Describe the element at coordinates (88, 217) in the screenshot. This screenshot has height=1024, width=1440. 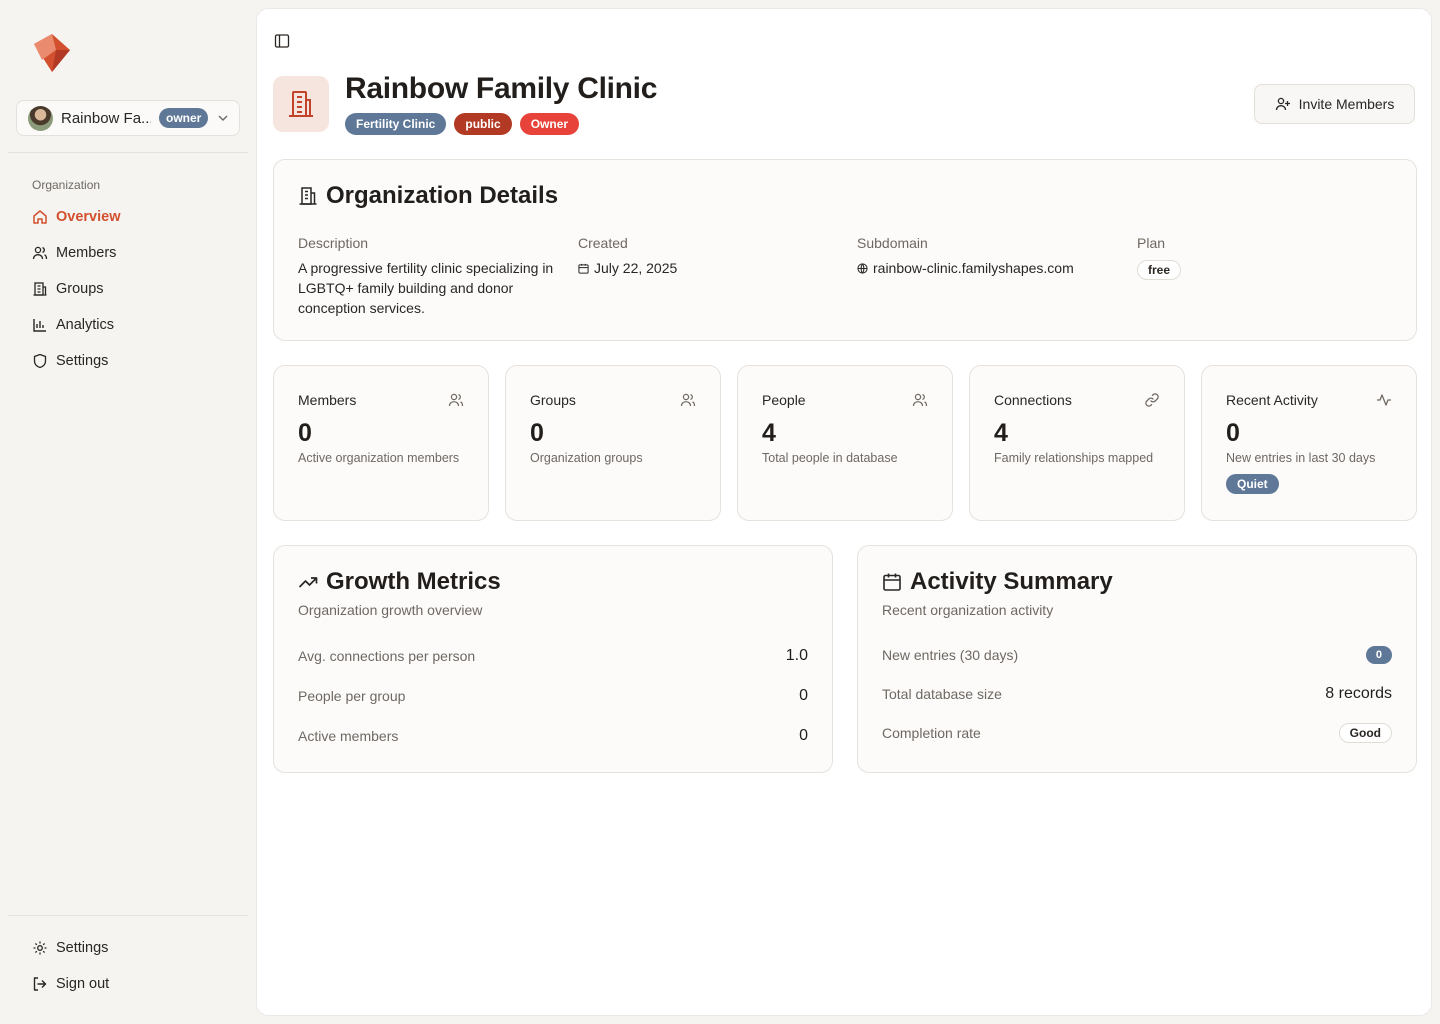
I see `sidebar-item-label: Overview` at that location.